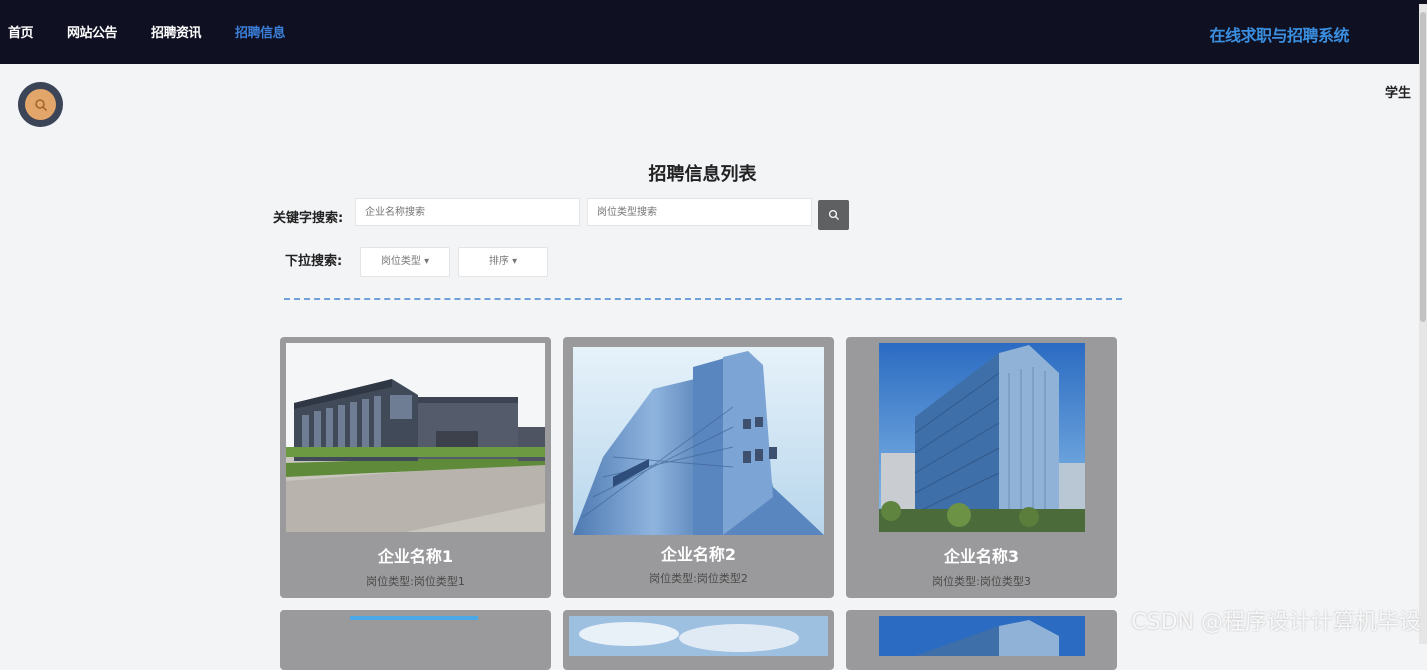 The width and height of the screenshot is (1427, 670). I want to click on keyword-search-label: 关键字搜索:, so click(308, 218).